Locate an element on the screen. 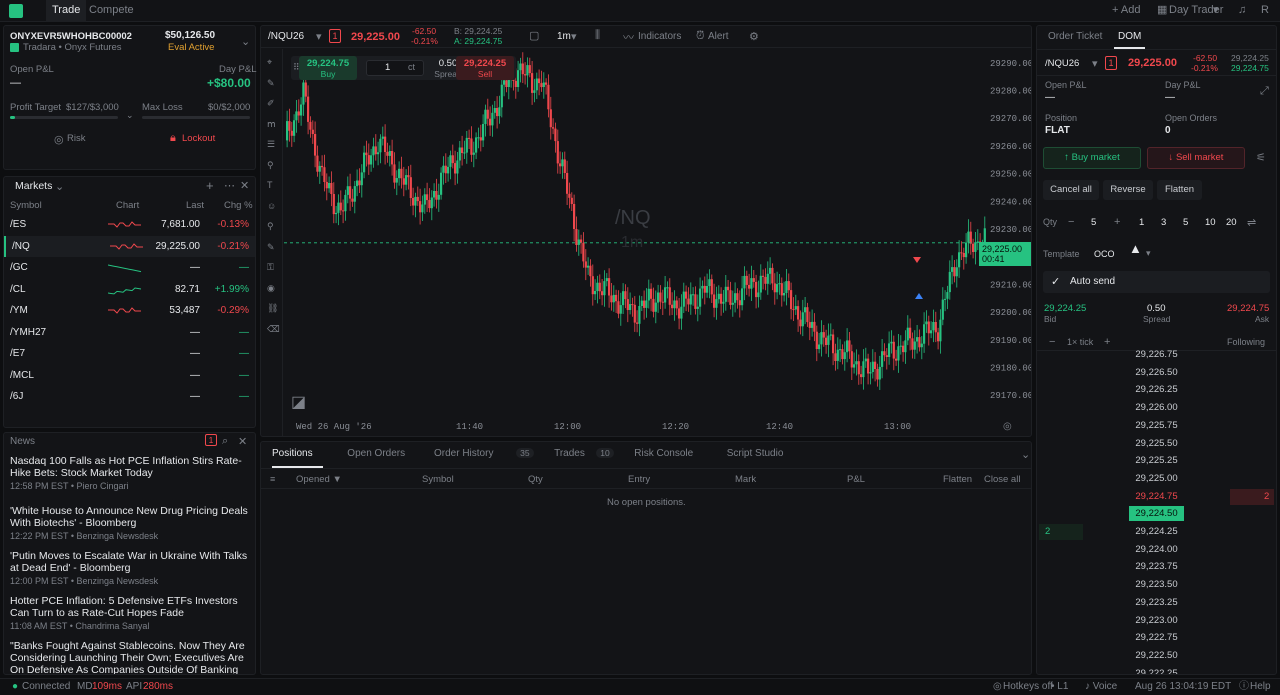  ladder-row: 29,222.50 is located at coordinates (1156, 656).